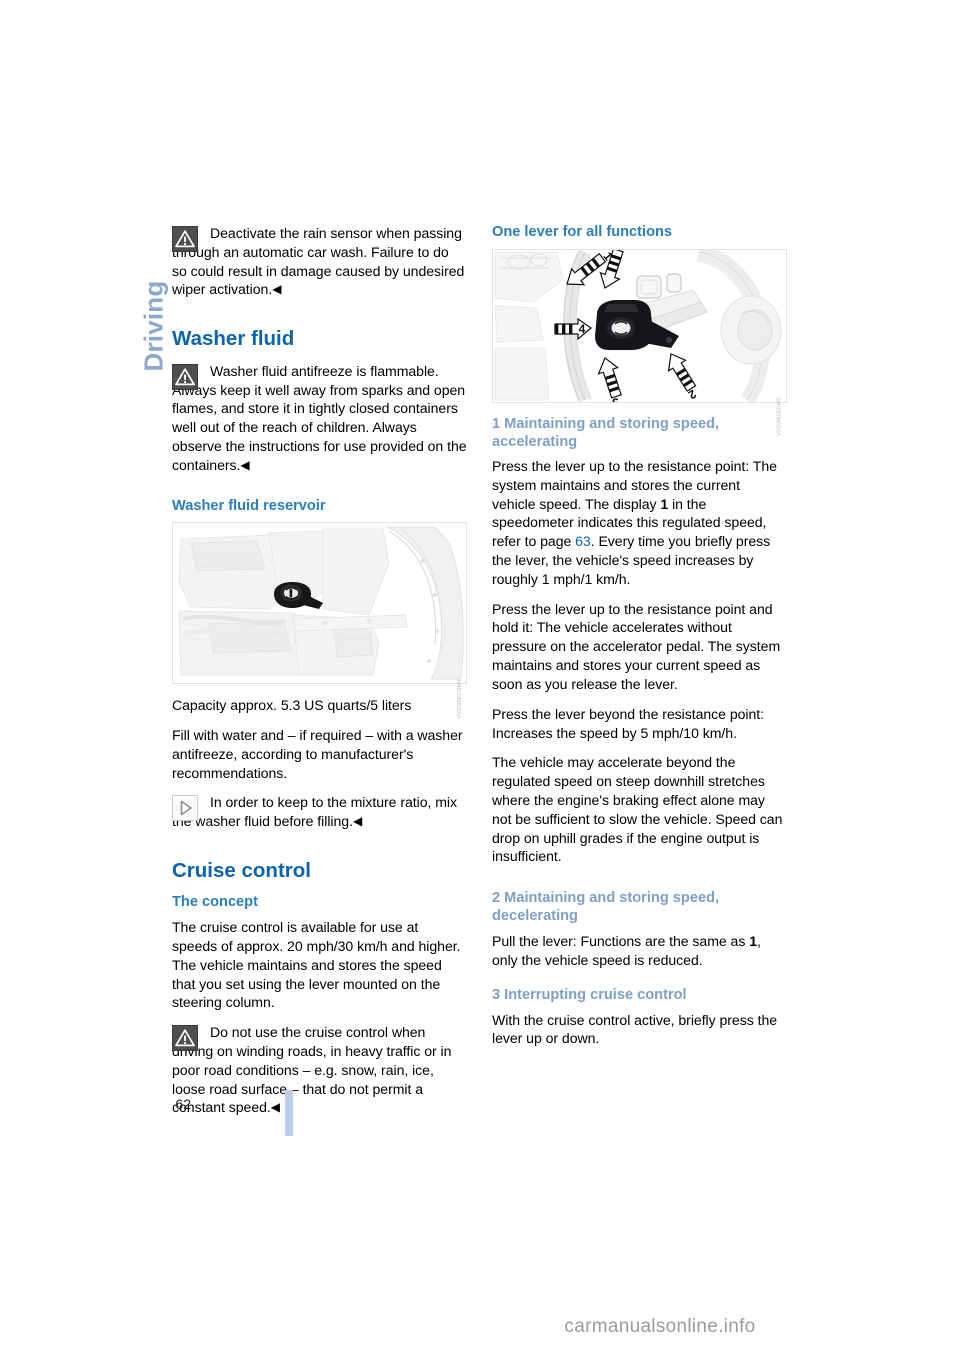 The height and width of the screenshot is (1358, 960). What do you see at coordinates (185, 808) in the screenshot?
I see `note-icon` at bounding box center [185, 808].